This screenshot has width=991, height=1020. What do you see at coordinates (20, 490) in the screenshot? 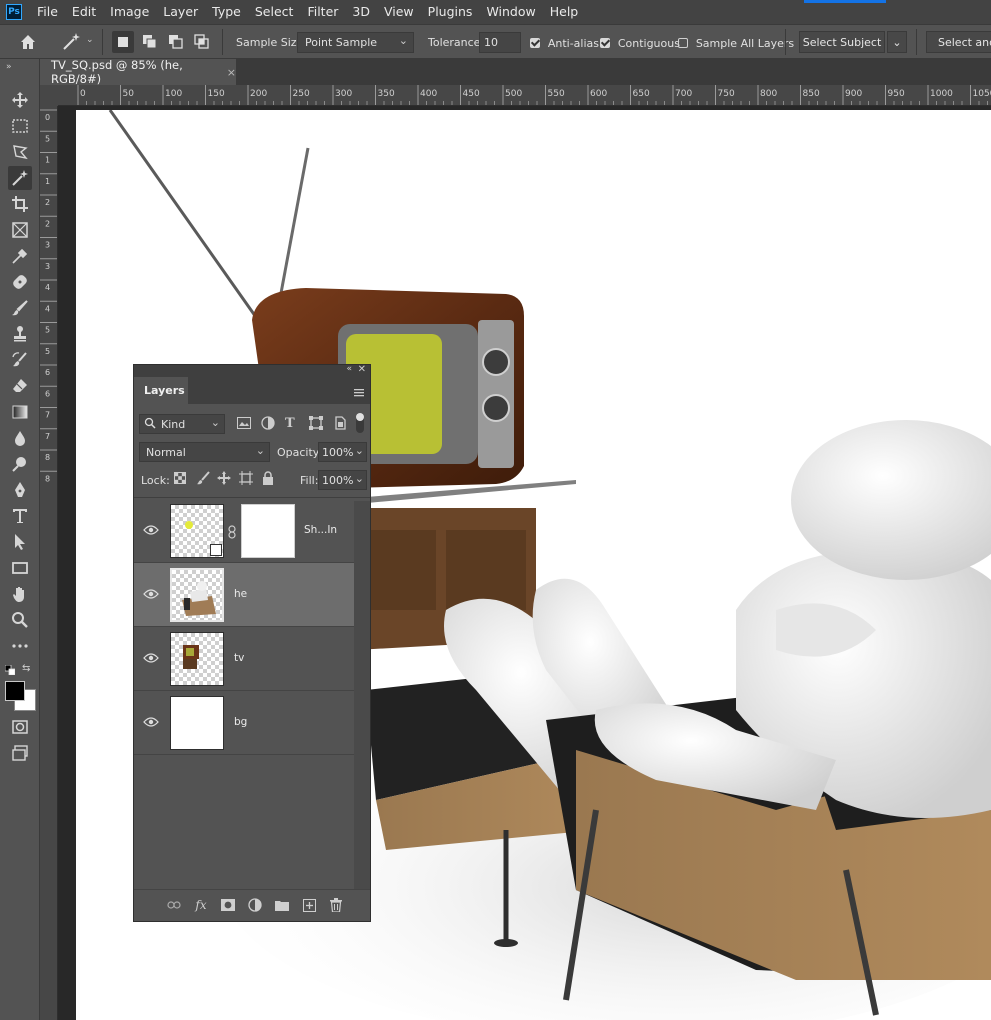
I see `pen-tool-icon` at bounding box center [20, 490].